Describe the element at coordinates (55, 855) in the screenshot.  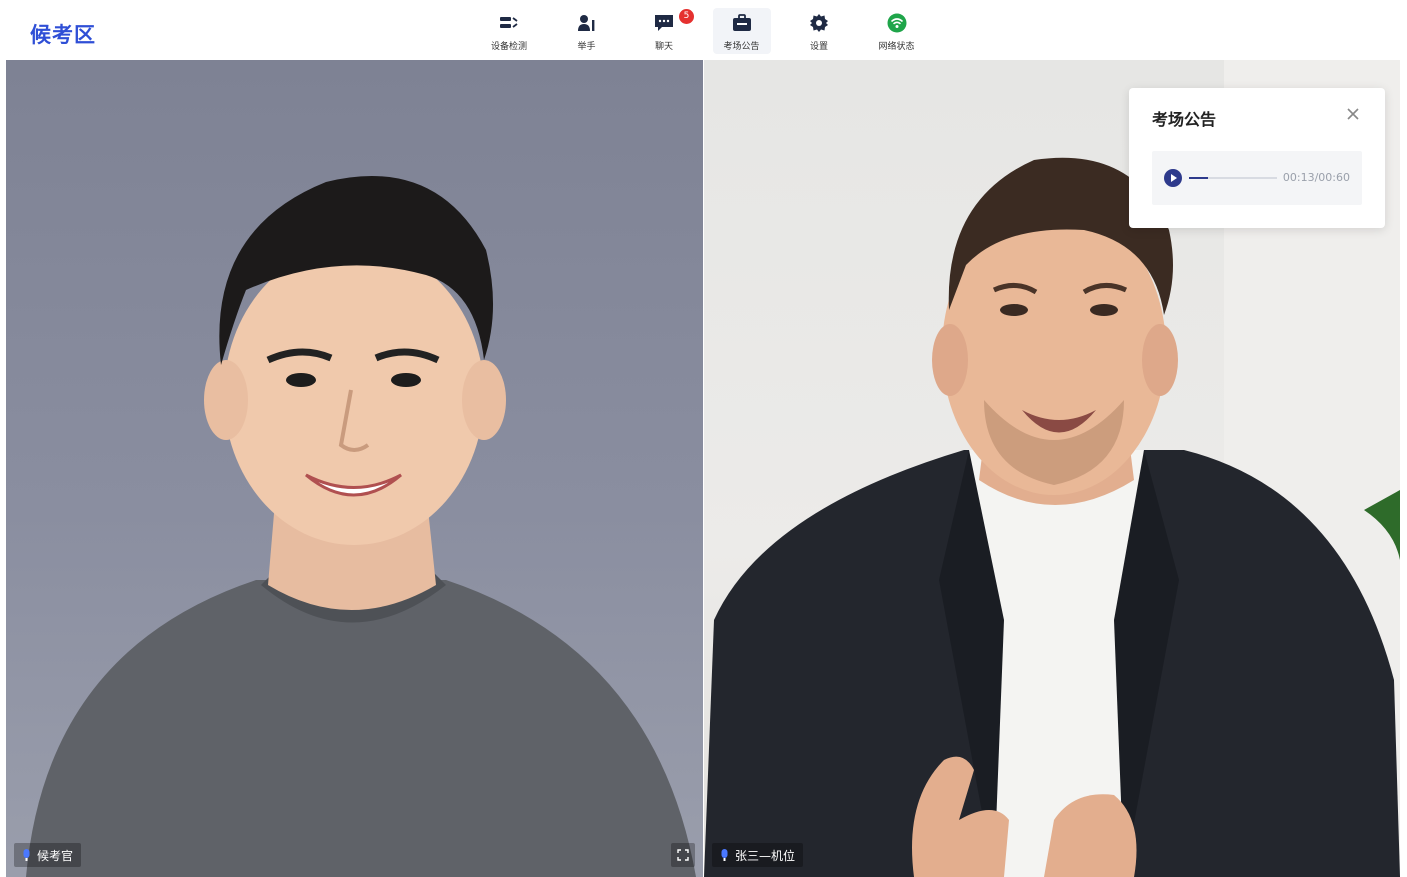
I see `participant-name: 候考官` at that location.